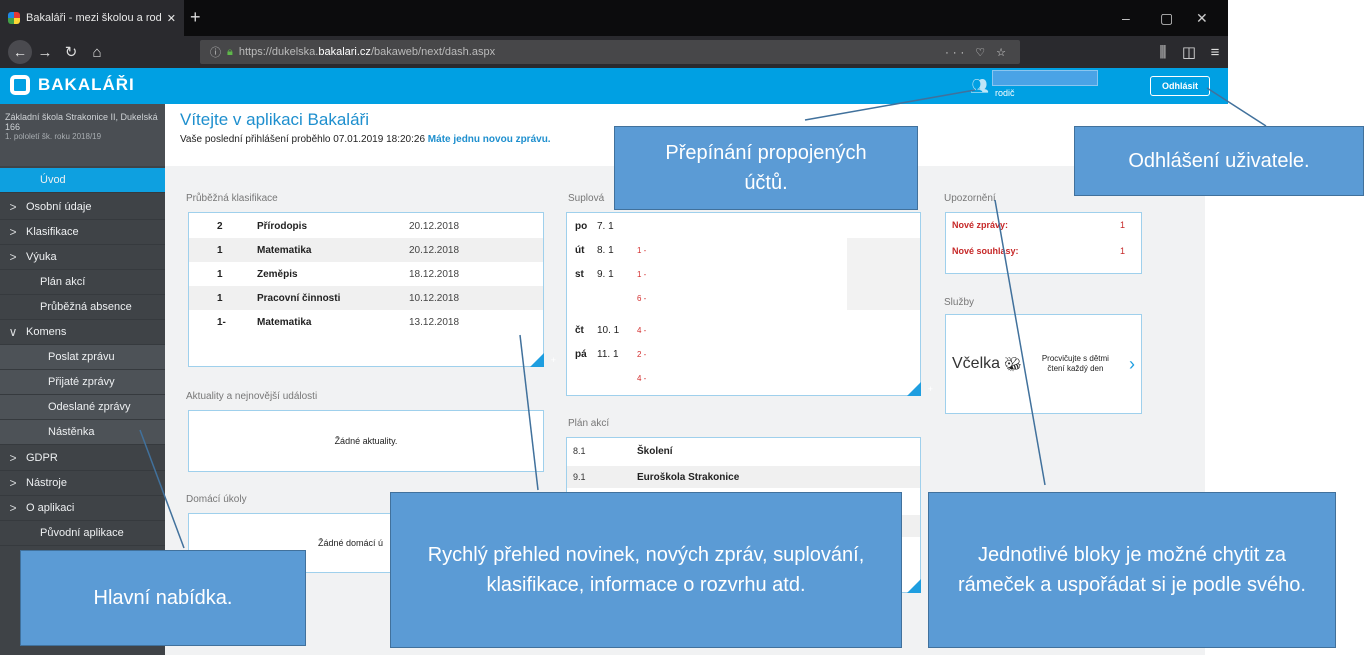 Image resolution: width=1365 pixels, height=655 pixels. What do you see at coordinates (97, 52) in the screenshot?
I see `home-icon: ⌂` at bounding box center [97, 52].